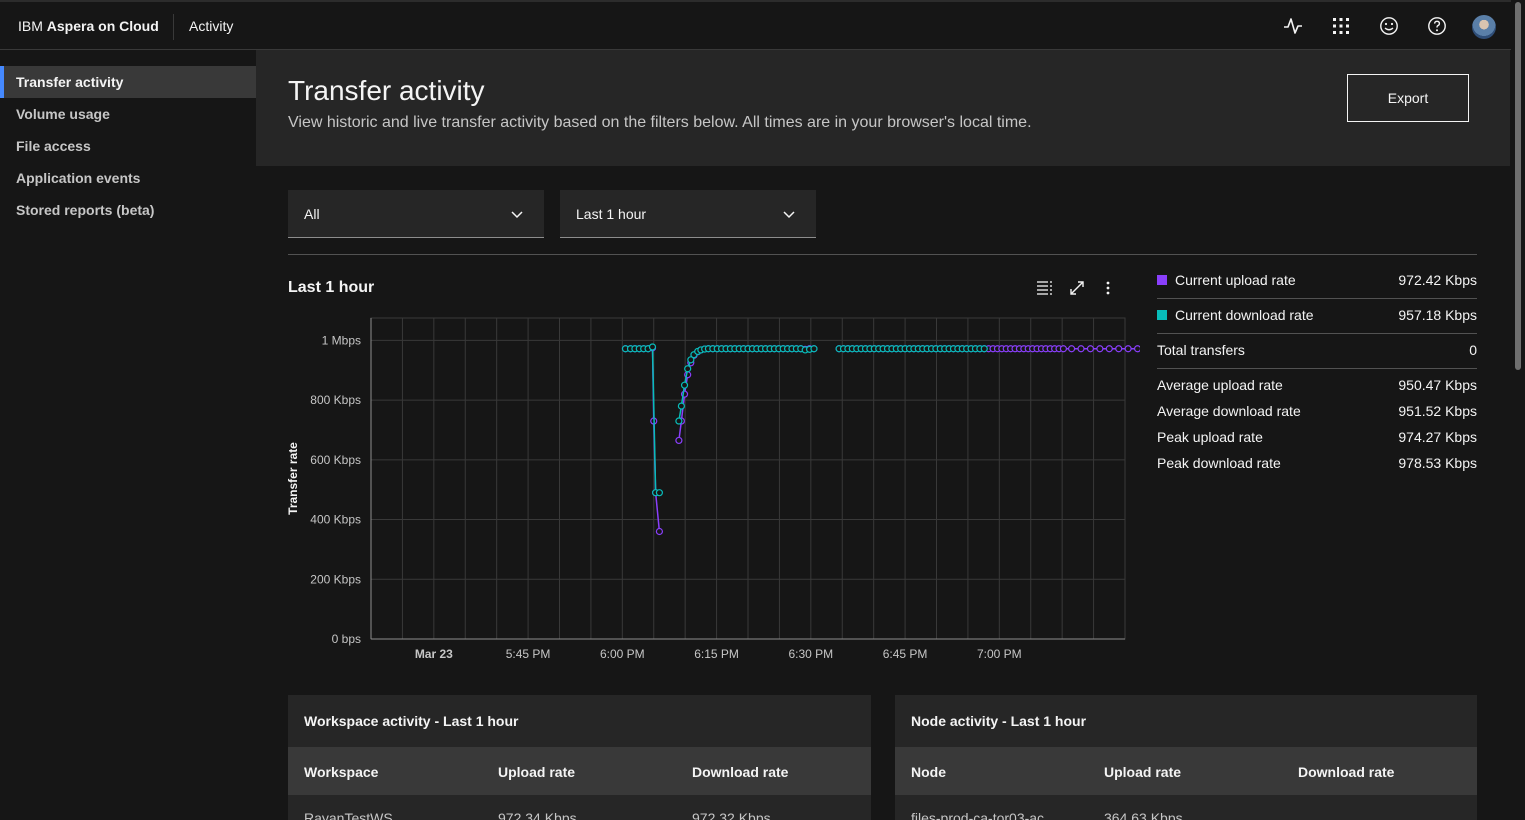  What do you see at coordinates (999, 654) in the screenshot?
I see `x-tick-label: 7:00 PM` at bounding box center [999, 654].